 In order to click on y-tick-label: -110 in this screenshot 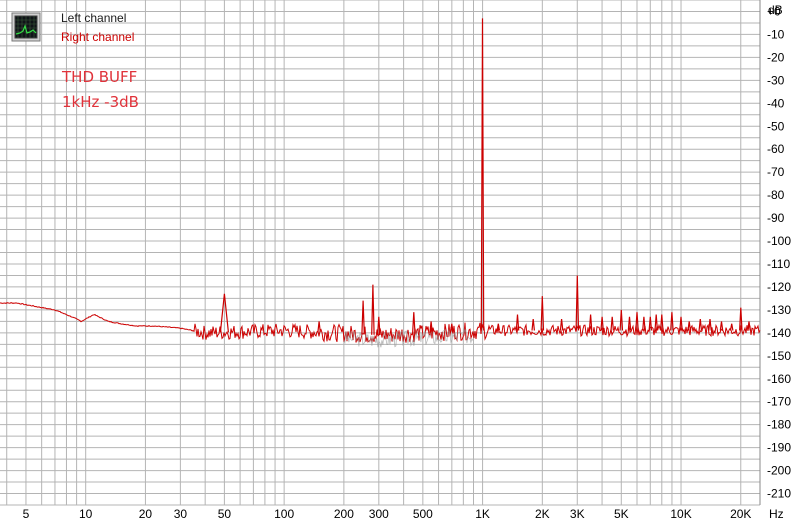, I will do `click(778, 264)`.